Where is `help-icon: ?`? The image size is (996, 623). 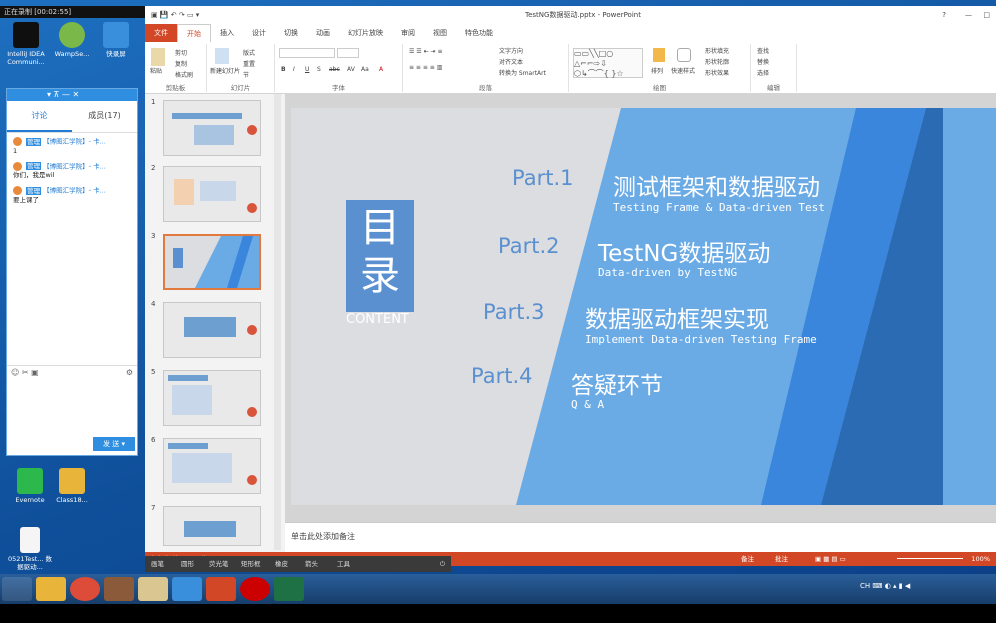
help-icon: ? is located at coordinates (944, 15).